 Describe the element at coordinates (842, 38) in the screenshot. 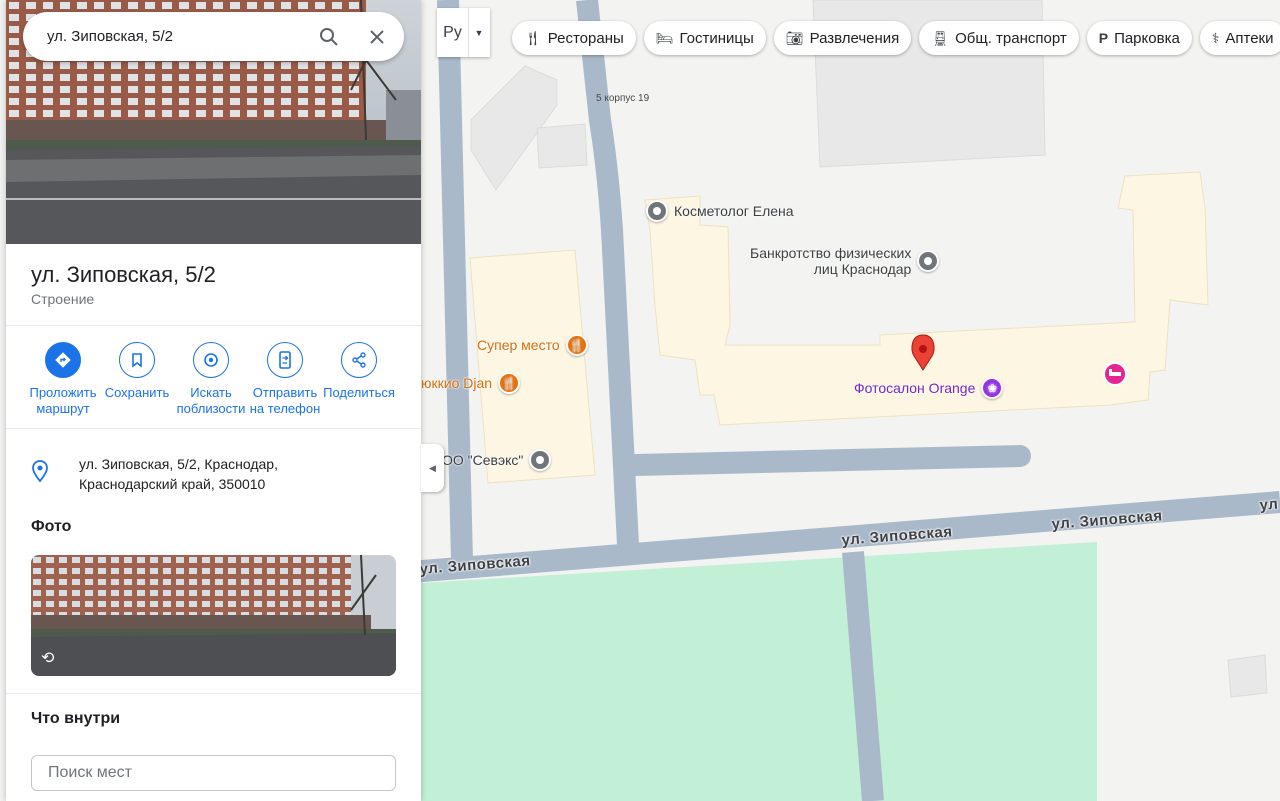

I see `chip-entertainment: 📷︎ Развлечения` at that location.